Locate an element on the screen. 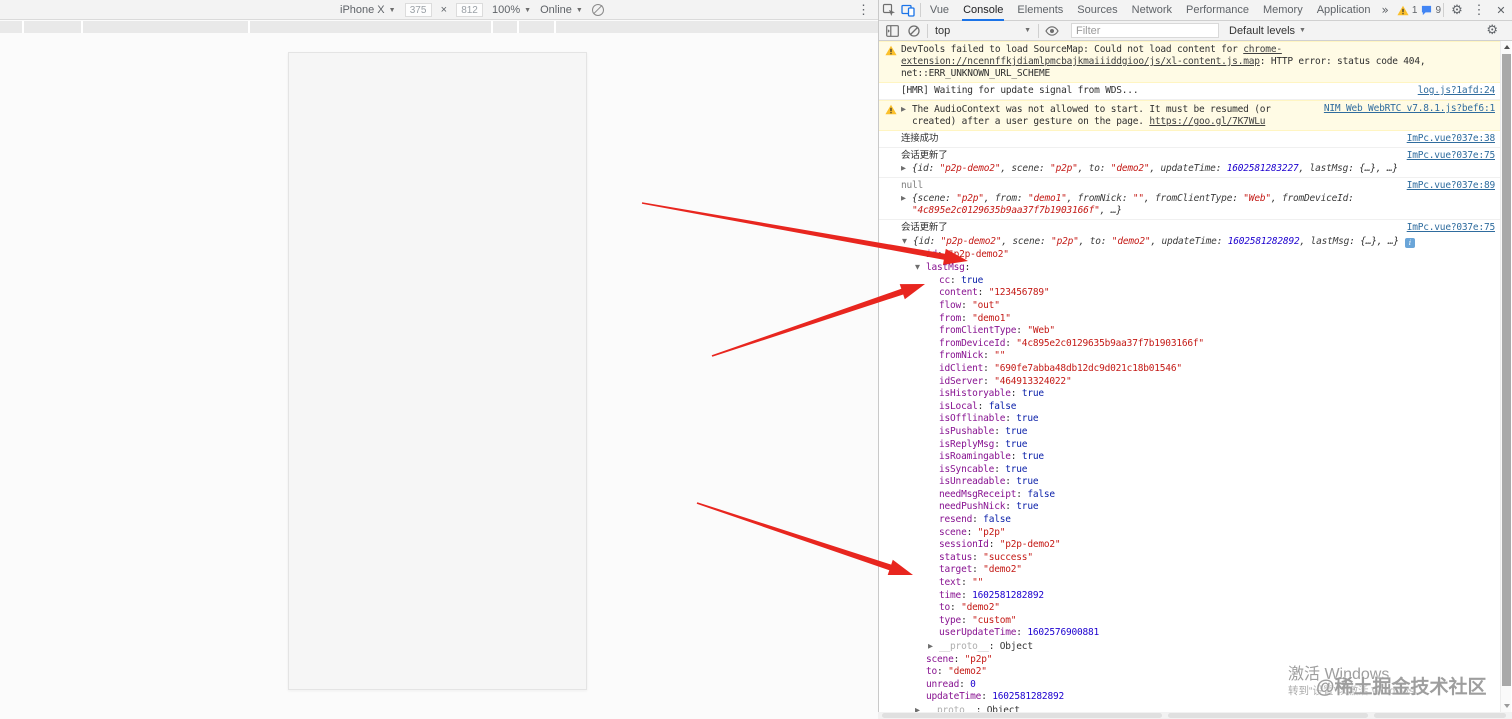 This screenshot has height=719, width=1512. tree-property-row: scene: "p2p" is located at coordinates (1198, 533).